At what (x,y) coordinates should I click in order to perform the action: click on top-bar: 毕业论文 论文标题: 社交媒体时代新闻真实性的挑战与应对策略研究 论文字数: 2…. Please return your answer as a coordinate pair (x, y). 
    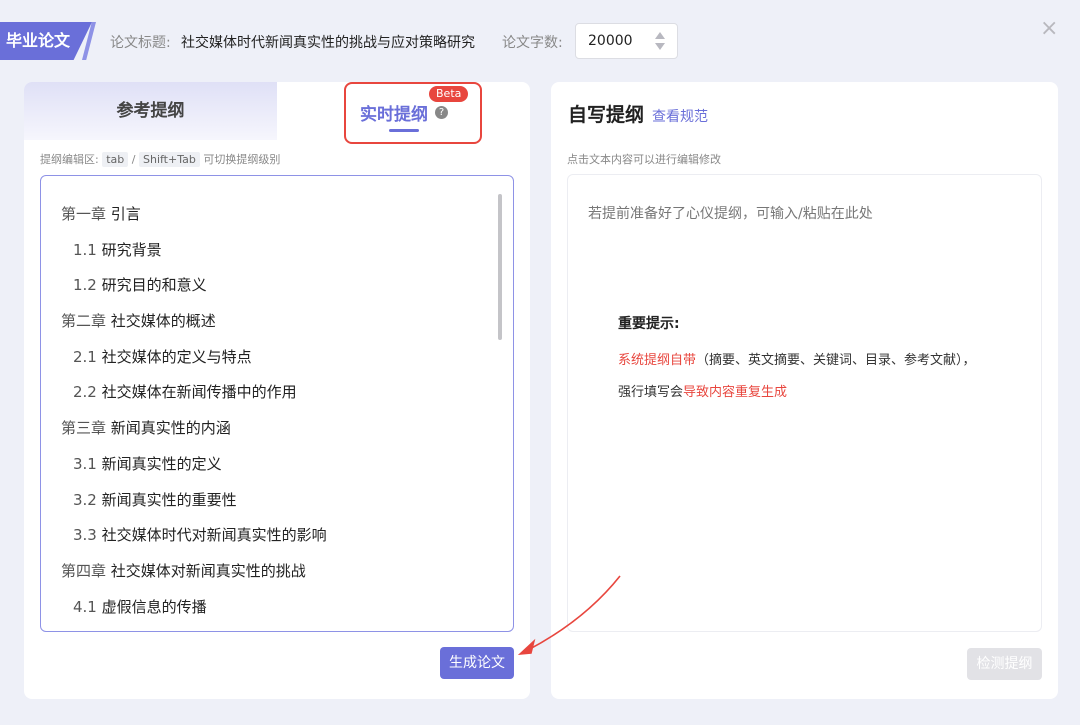
    Looking at the image, I should click on (540, 40).